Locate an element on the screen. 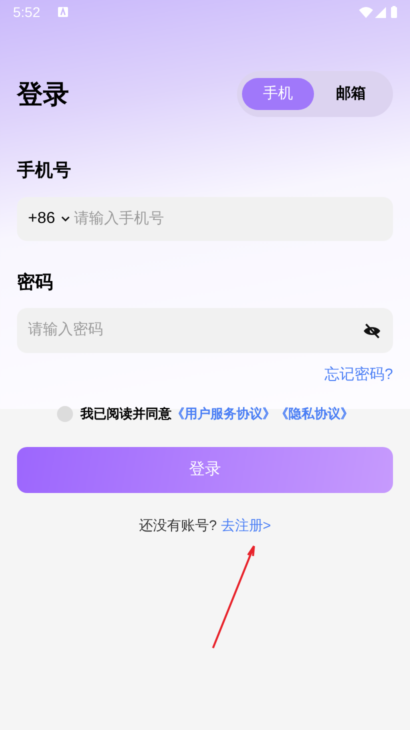 This screenshot has height=730, width=410. agreement-link: 《隐私协议》 is located at coordinates (315, 414).